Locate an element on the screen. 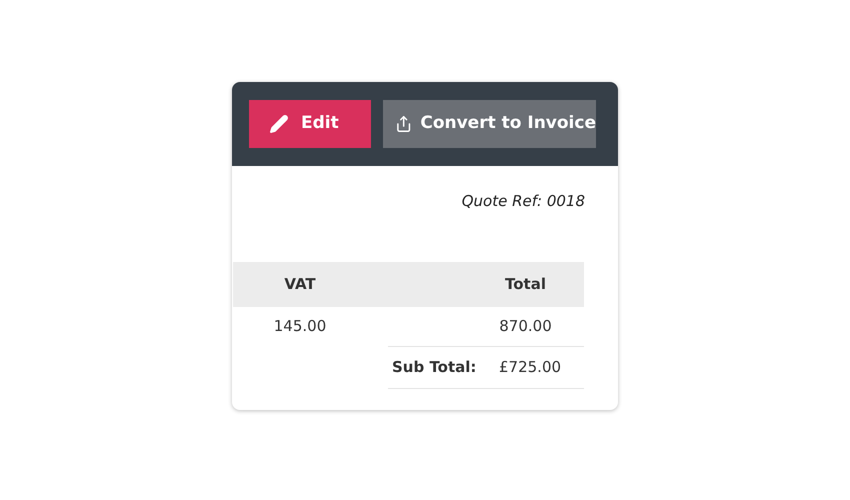 This screenshot has width=850, height=500. quote-reference: Quote Ref: 0018 is located at coordinates (523, 201).